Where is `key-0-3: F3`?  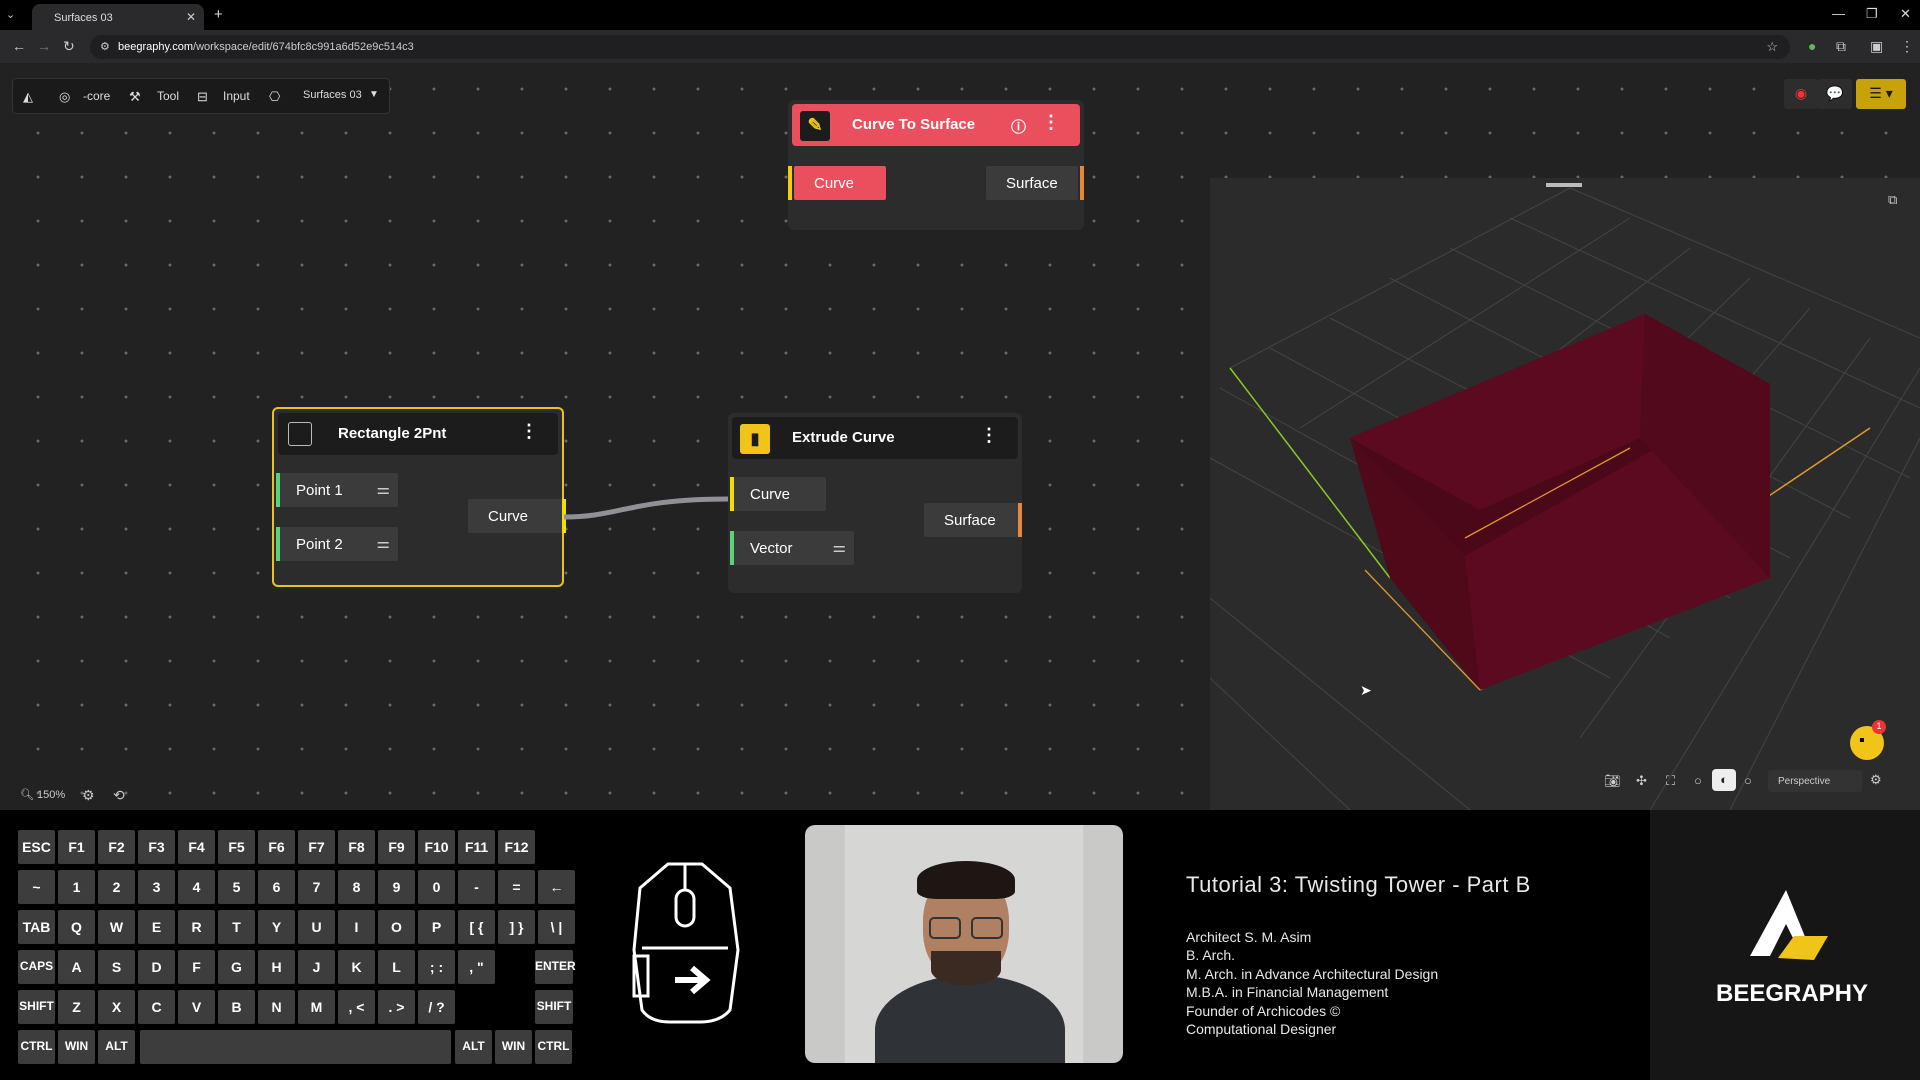 key-0-3: F3 is located at coordinates (156, 847).